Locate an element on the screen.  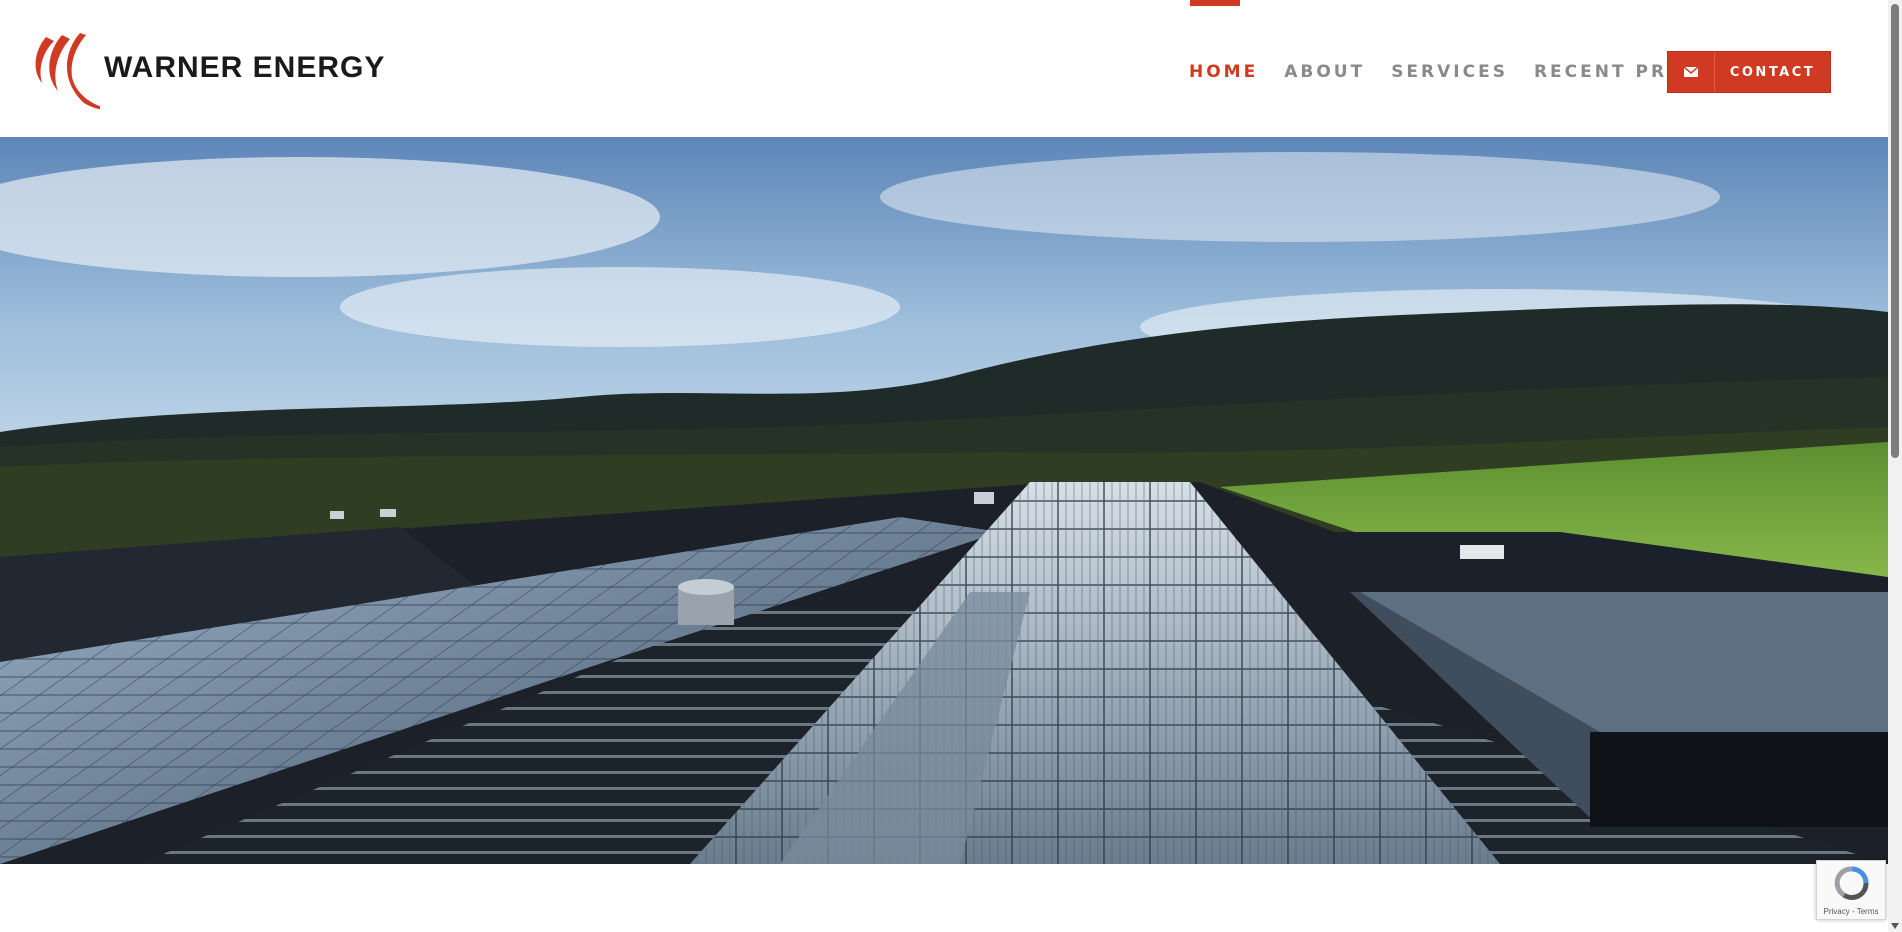
contact-button: CONTACT is located at coordinates (1749, 72).